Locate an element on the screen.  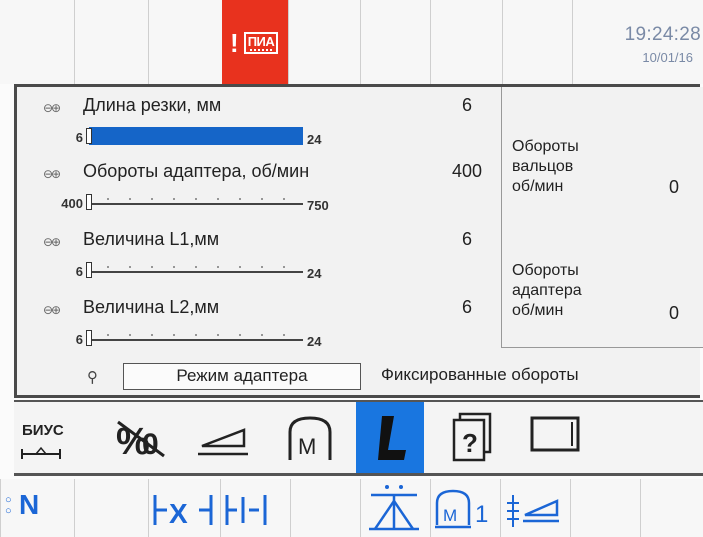
clock-date: 10/01/16 is located at coordinates (667, 57).